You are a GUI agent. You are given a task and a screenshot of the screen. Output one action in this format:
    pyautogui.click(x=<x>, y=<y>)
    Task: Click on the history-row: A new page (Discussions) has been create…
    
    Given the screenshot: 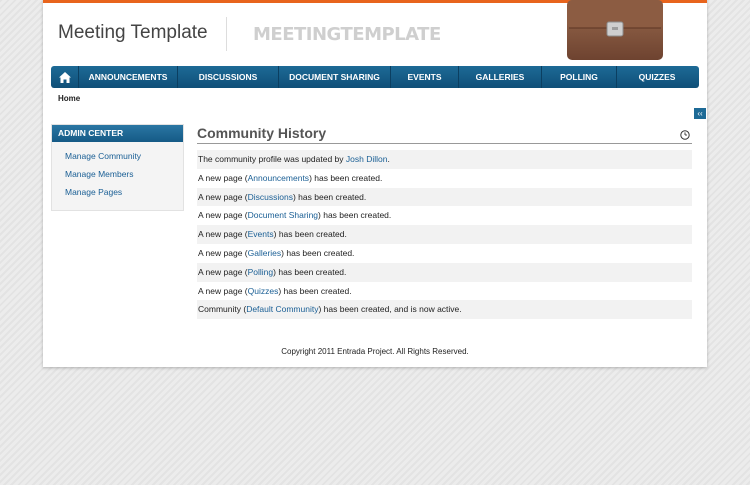 What is the action you would take?
    pyautogui.click(x=444, y=197)
    